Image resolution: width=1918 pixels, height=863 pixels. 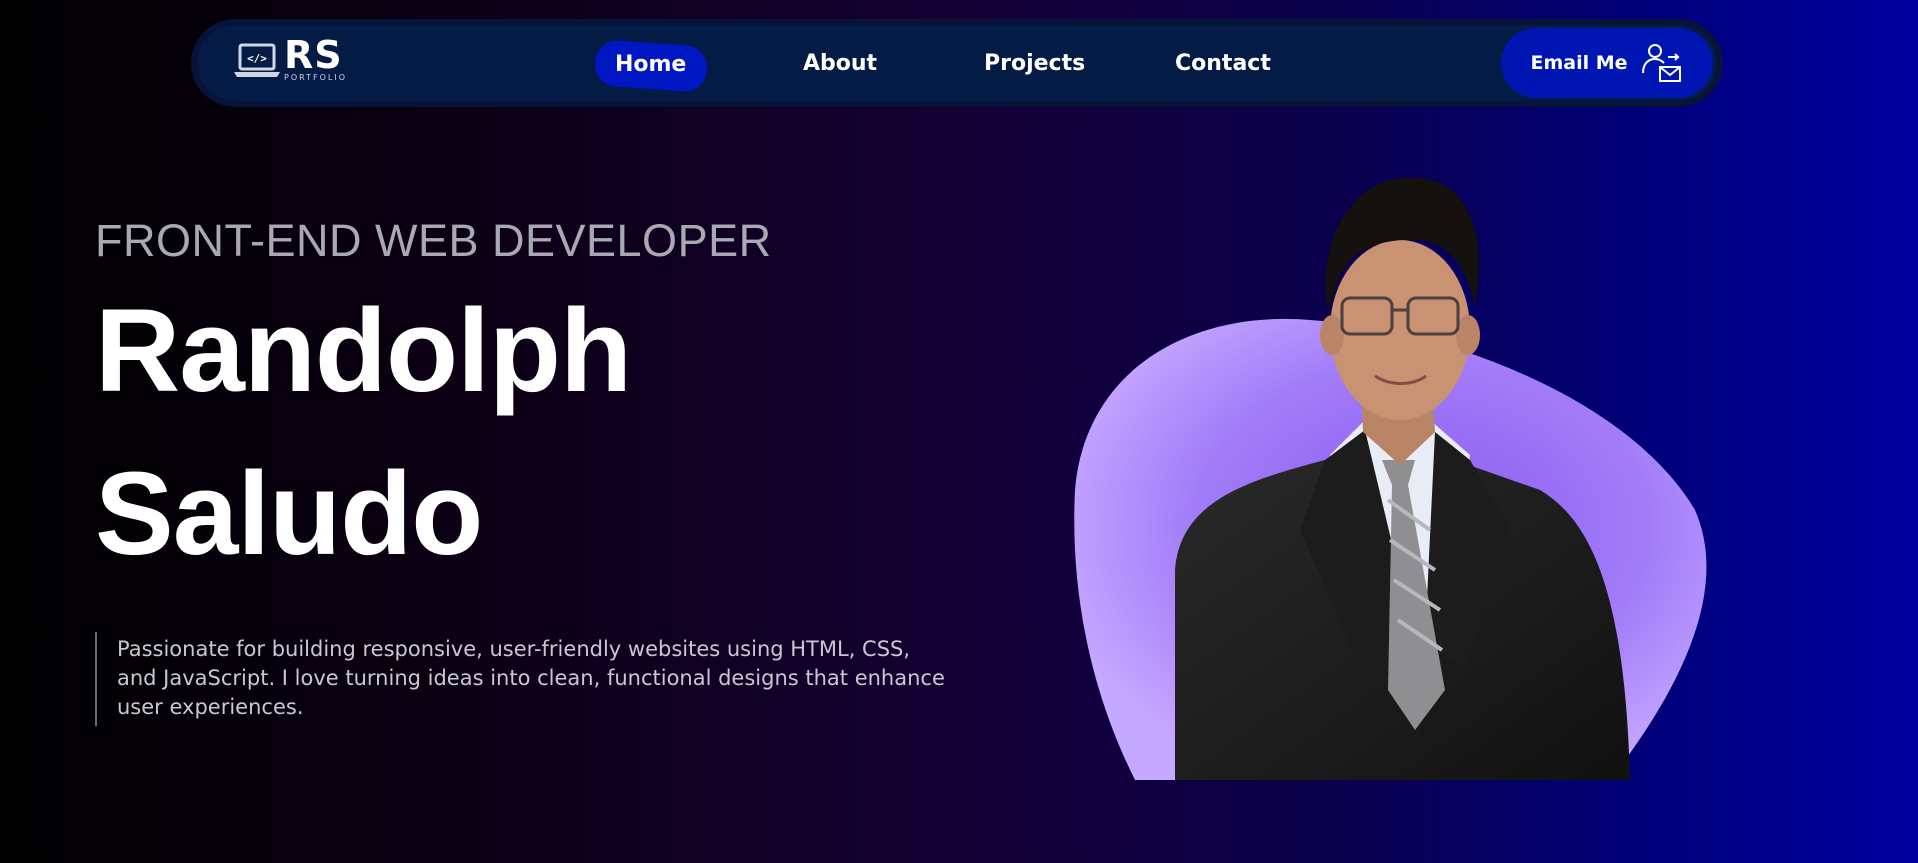 I want to click on nav-item-label: Projects, so click(x=1035, y=63).